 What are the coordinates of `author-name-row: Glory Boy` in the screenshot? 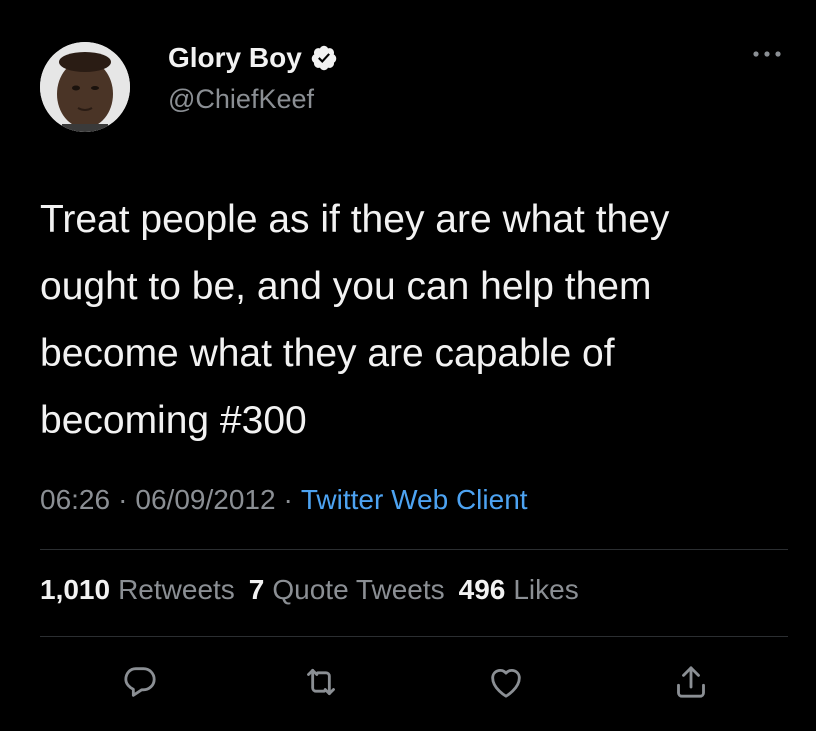 It's located at (253, 58).